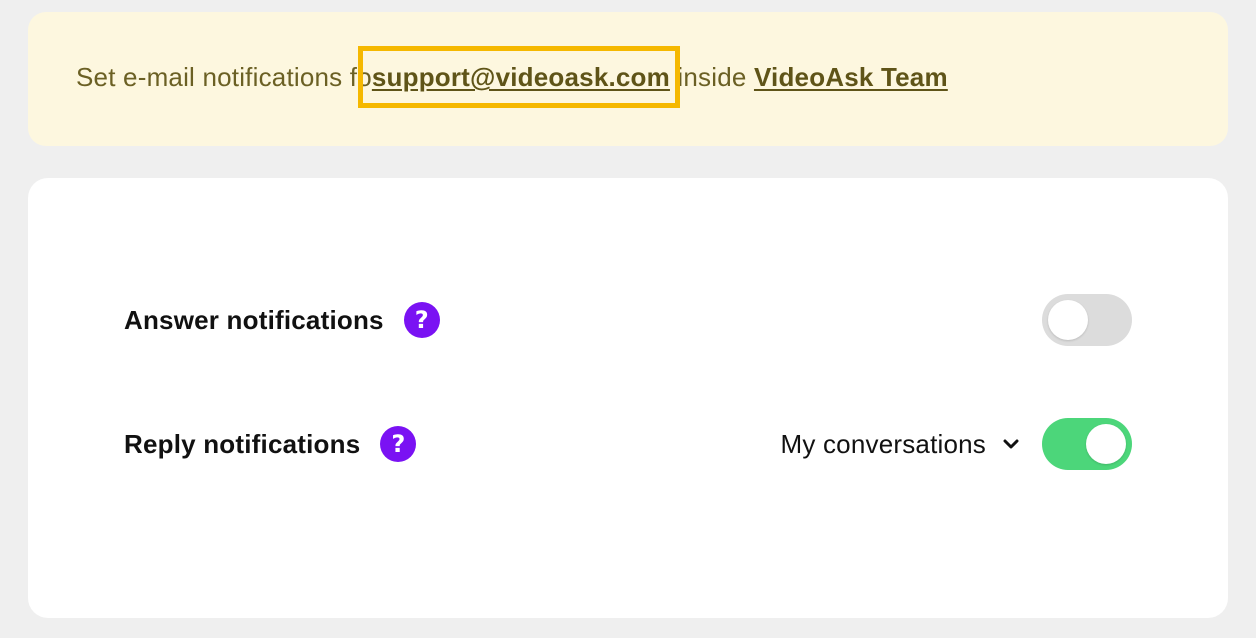 This screenshot has width=1256, height=638. I want to click on email-wrap: support@videoask.com, so click(518, 77).